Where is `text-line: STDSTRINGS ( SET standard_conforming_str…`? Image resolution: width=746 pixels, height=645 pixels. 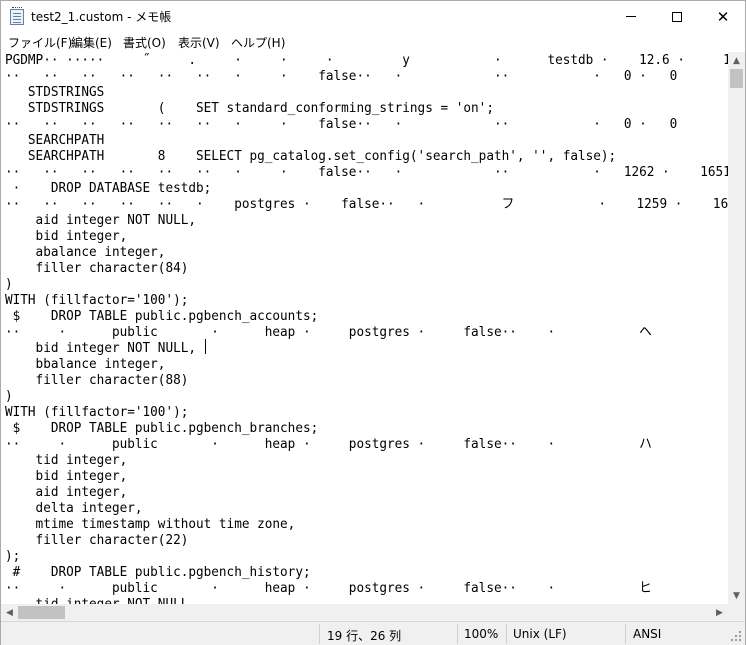
text-line: STDSTRINGS ( SET standard_conforming_str… is located at coordinates (249, 108).